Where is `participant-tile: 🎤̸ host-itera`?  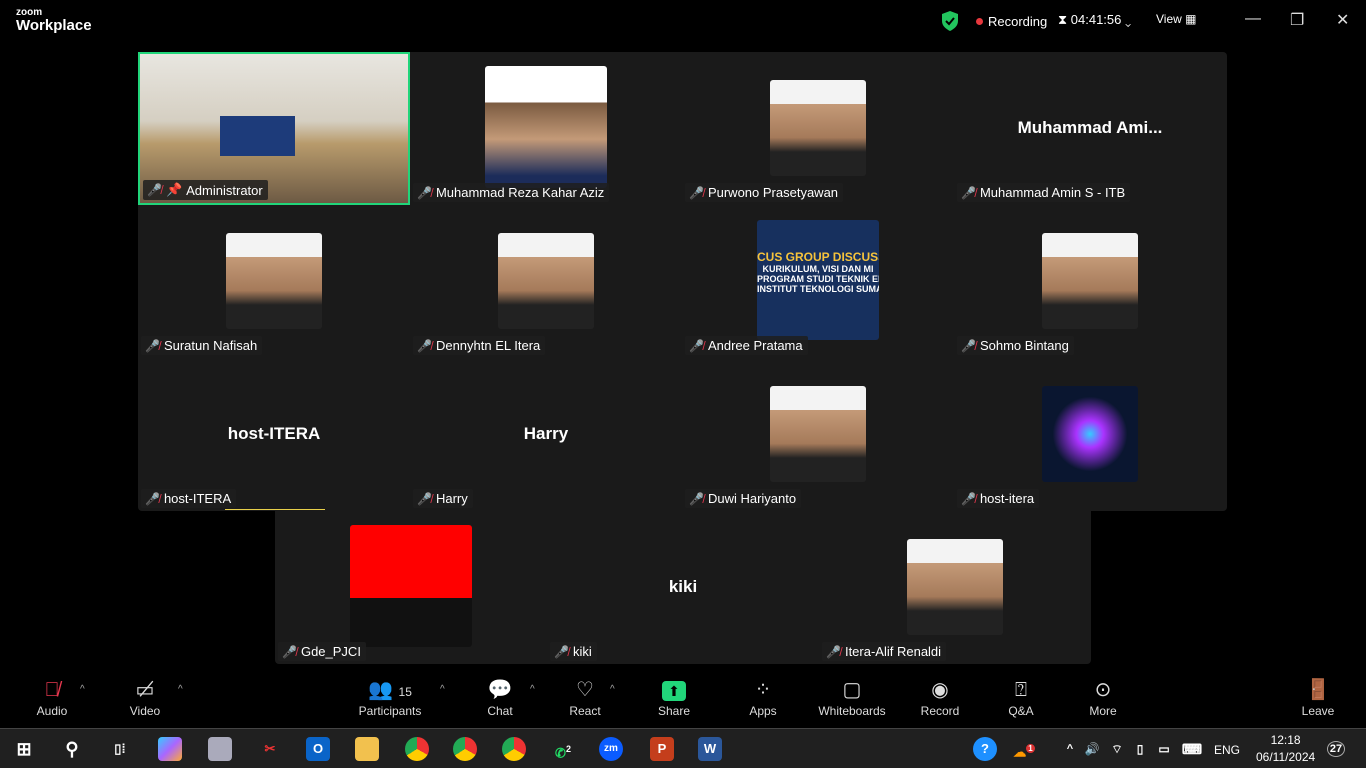 participant-tile: 🎤̸ host-itera is located at coordinates (1090, 434).